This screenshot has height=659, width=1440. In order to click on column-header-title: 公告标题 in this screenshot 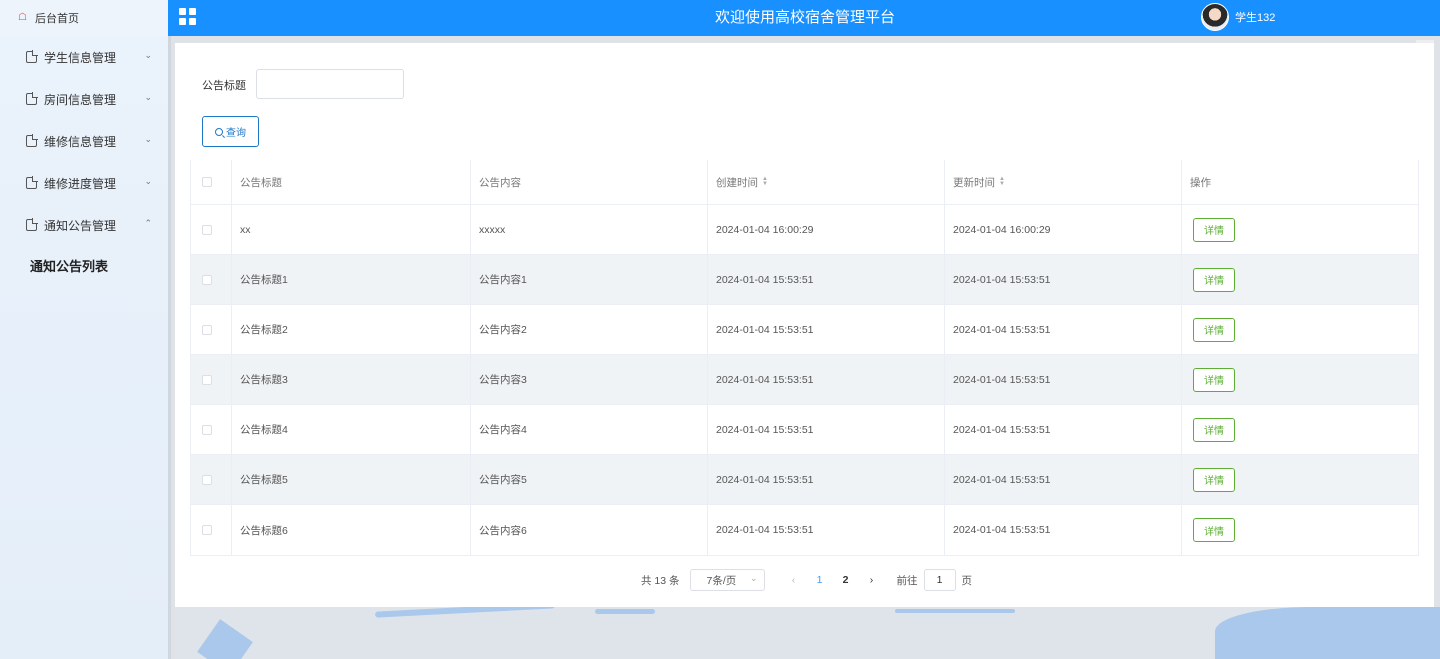, I will do `click(351, 182)`.